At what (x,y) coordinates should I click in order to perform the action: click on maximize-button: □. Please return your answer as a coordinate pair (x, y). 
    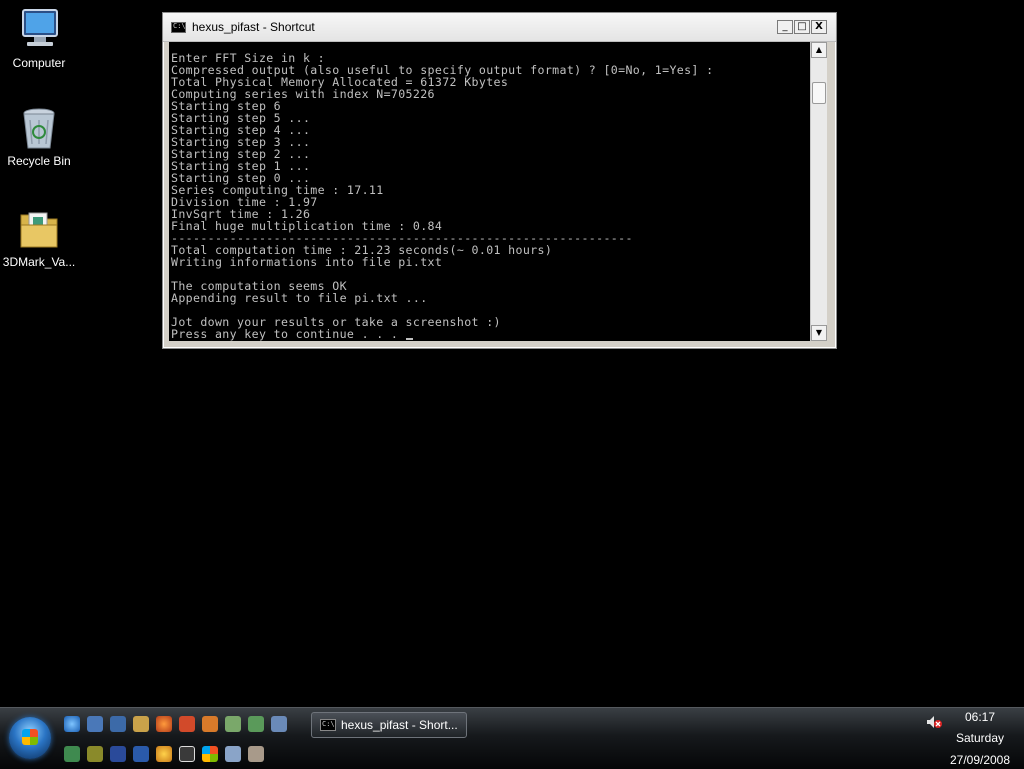
    Looking at the image, I should click on (802, 27).